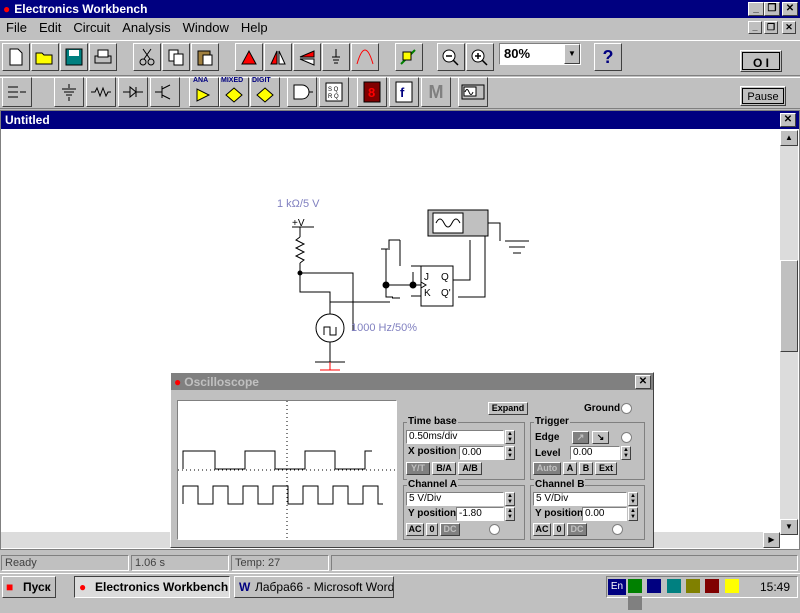  I want to click on trigger-auto-button: Auto, so click(547, 468).